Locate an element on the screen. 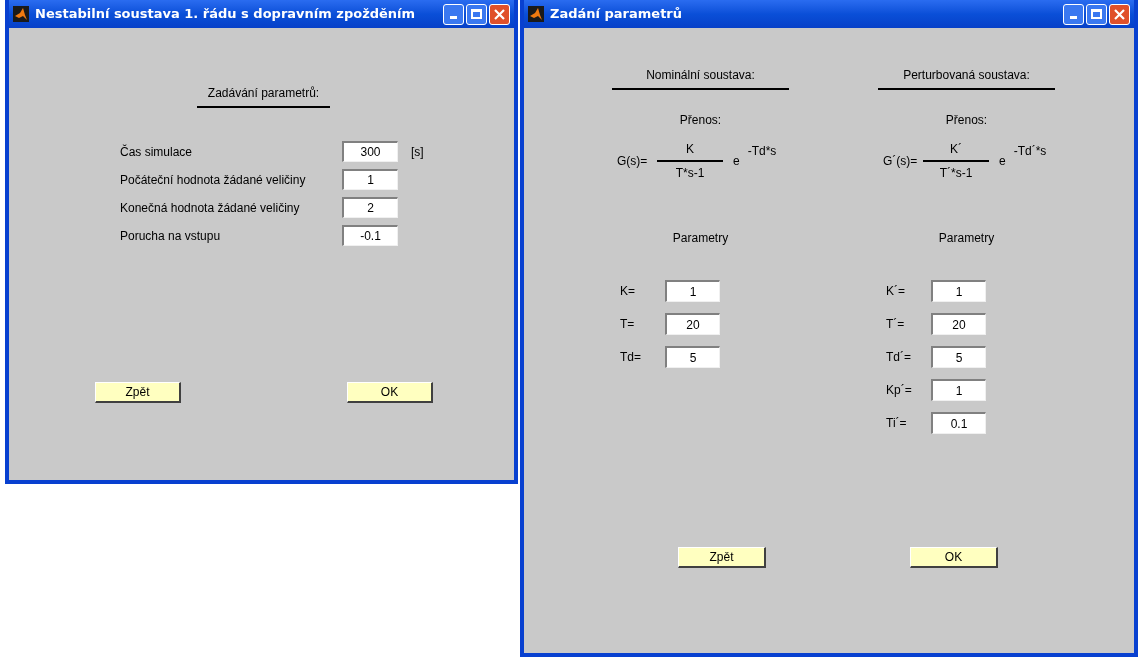 This screenshot has height=657, width=1142. section-heading: Perturbovaná soustava: is located at coordinates (966, 75).